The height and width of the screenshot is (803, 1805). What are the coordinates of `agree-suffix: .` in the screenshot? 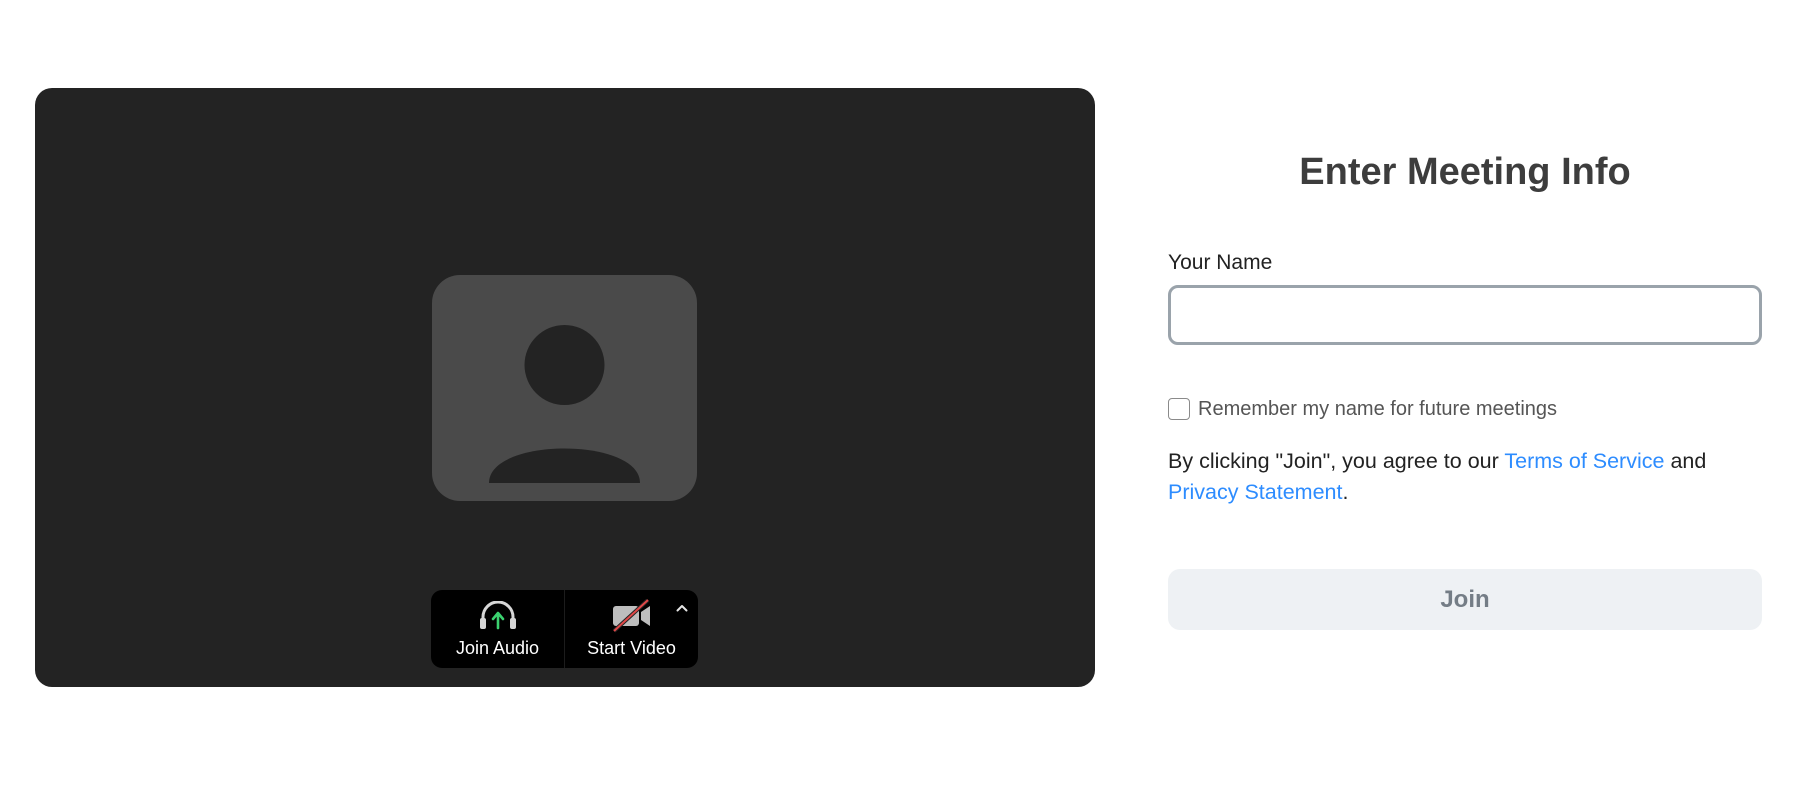 It's located at (1345, 492).